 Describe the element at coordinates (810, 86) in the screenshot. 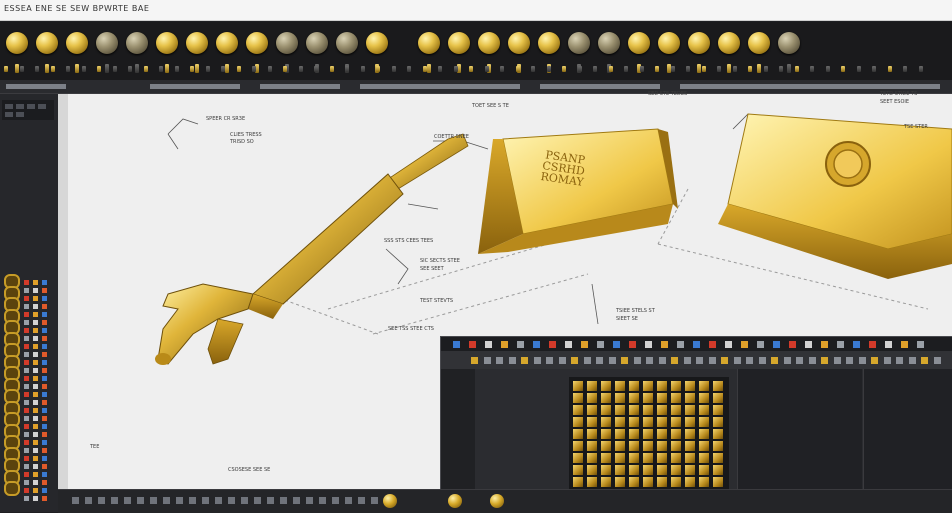

I see `sub-toolbar-segment` at that location.